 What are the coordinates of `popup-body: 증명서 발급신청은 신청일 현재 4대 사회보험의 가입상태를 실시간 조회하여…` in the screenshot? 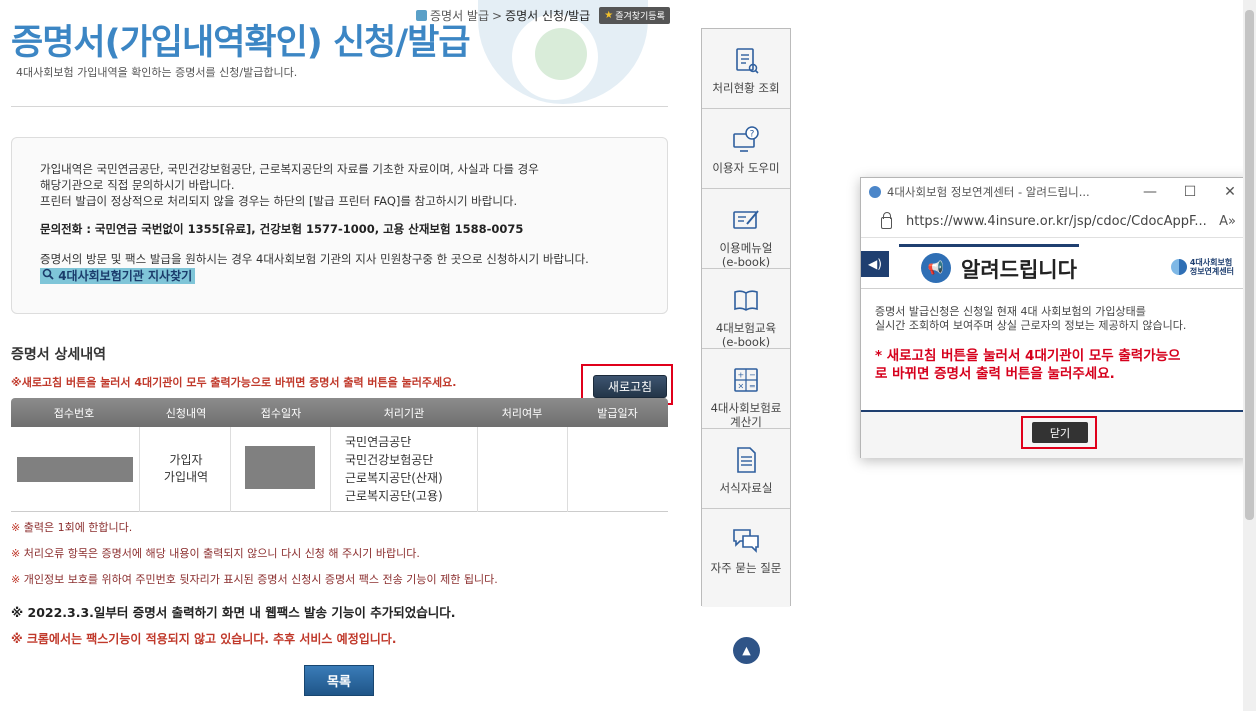 It's located at (1055, 349).